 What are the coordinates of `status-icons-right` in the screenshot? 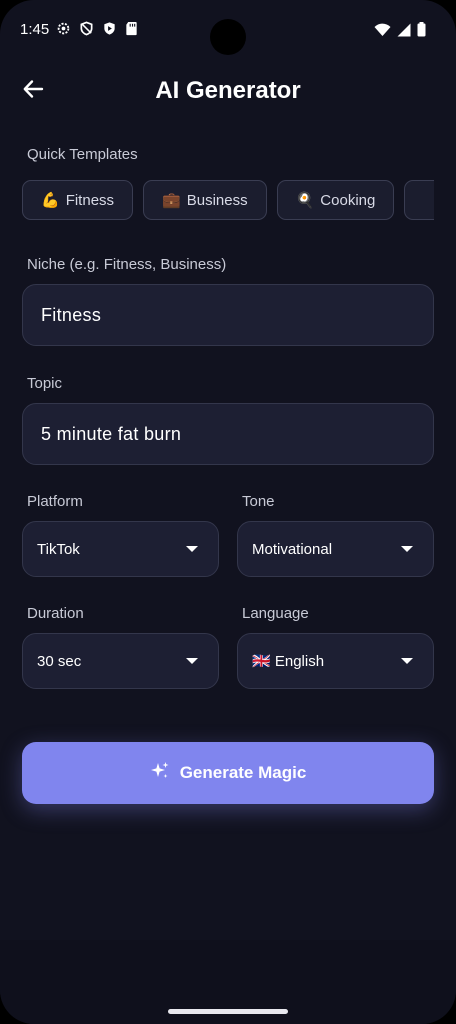 It's located at (400, 32).